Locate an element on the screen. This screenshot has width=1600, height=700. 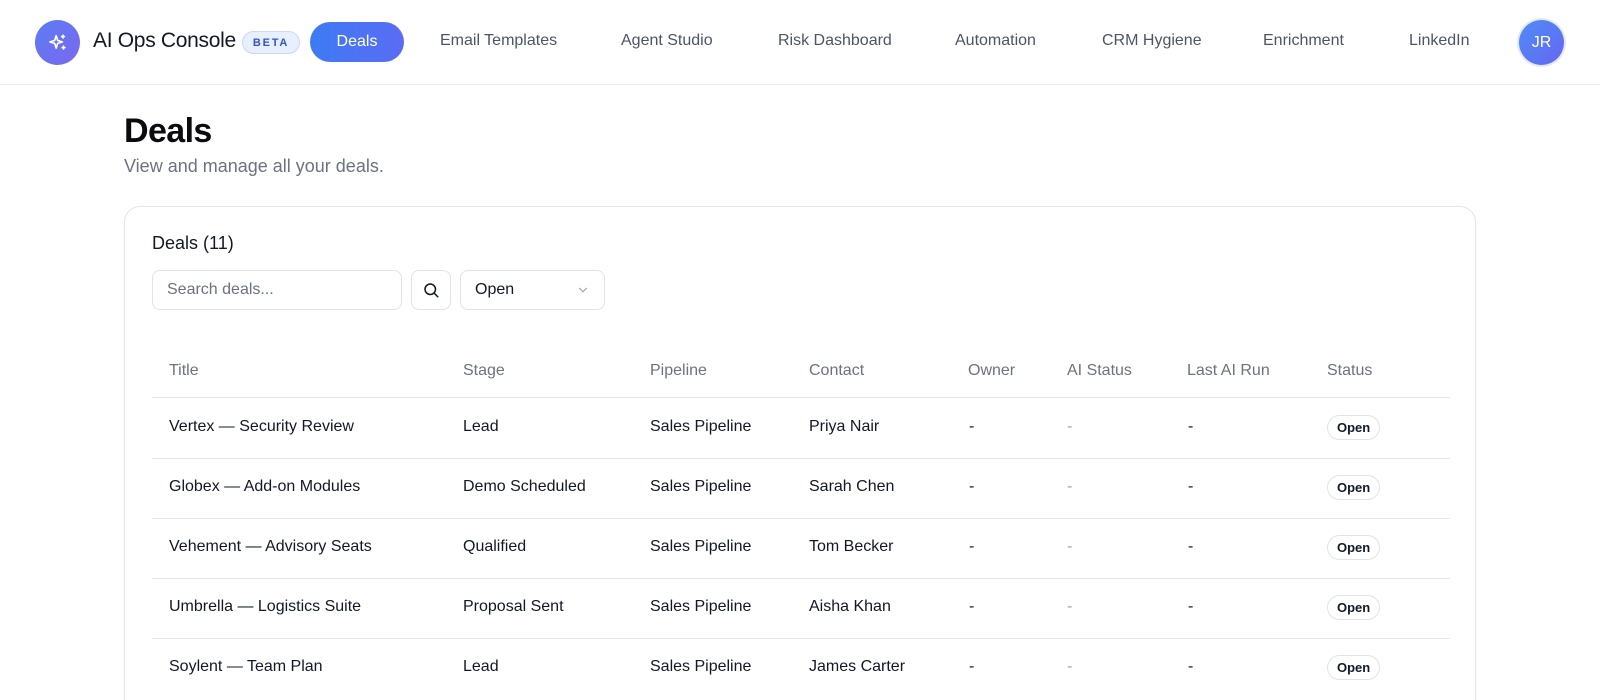
nav-tab-automation: Automation is located at coordinates (995, 41).